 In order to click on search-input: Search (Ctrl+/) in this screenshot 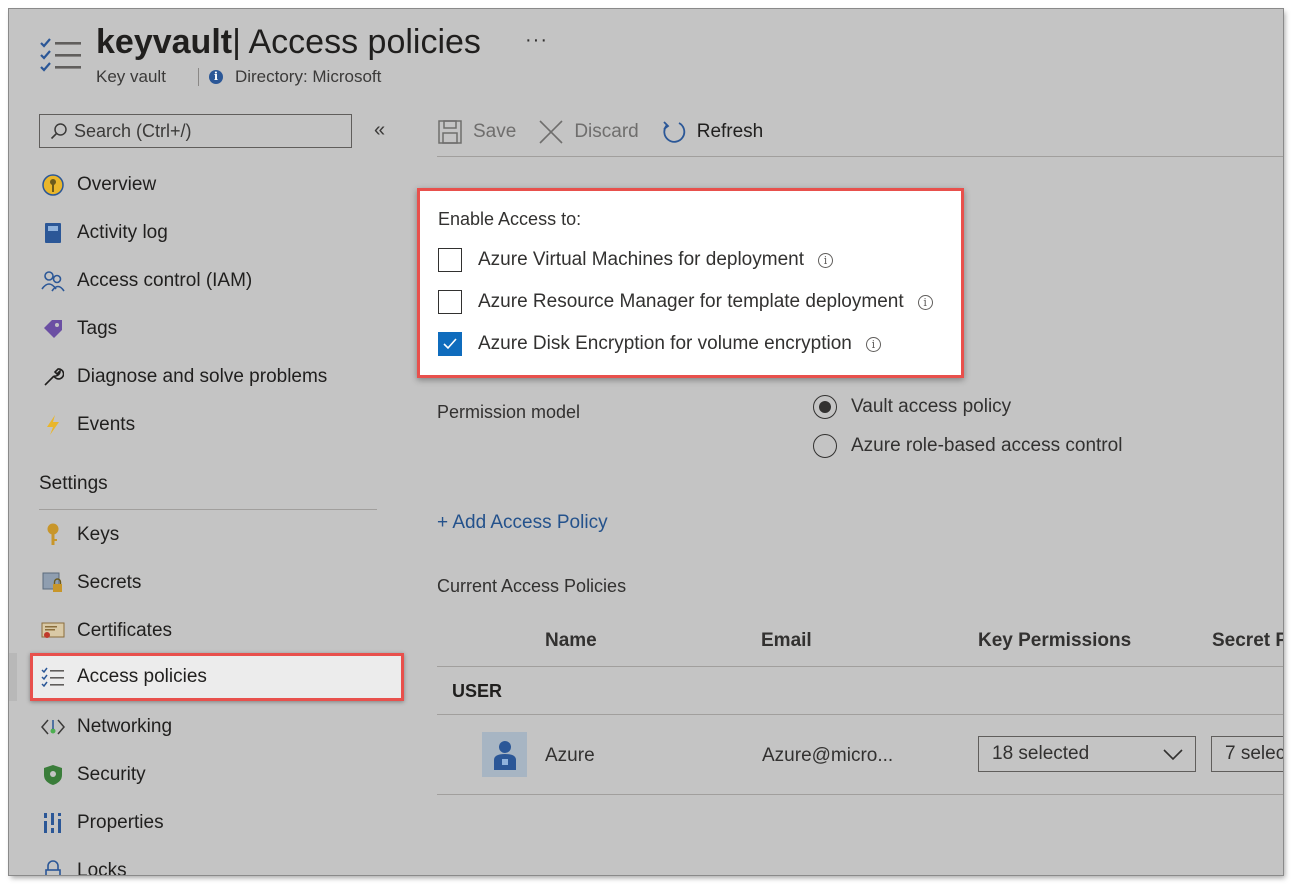, I will do `click(195, 131)`.